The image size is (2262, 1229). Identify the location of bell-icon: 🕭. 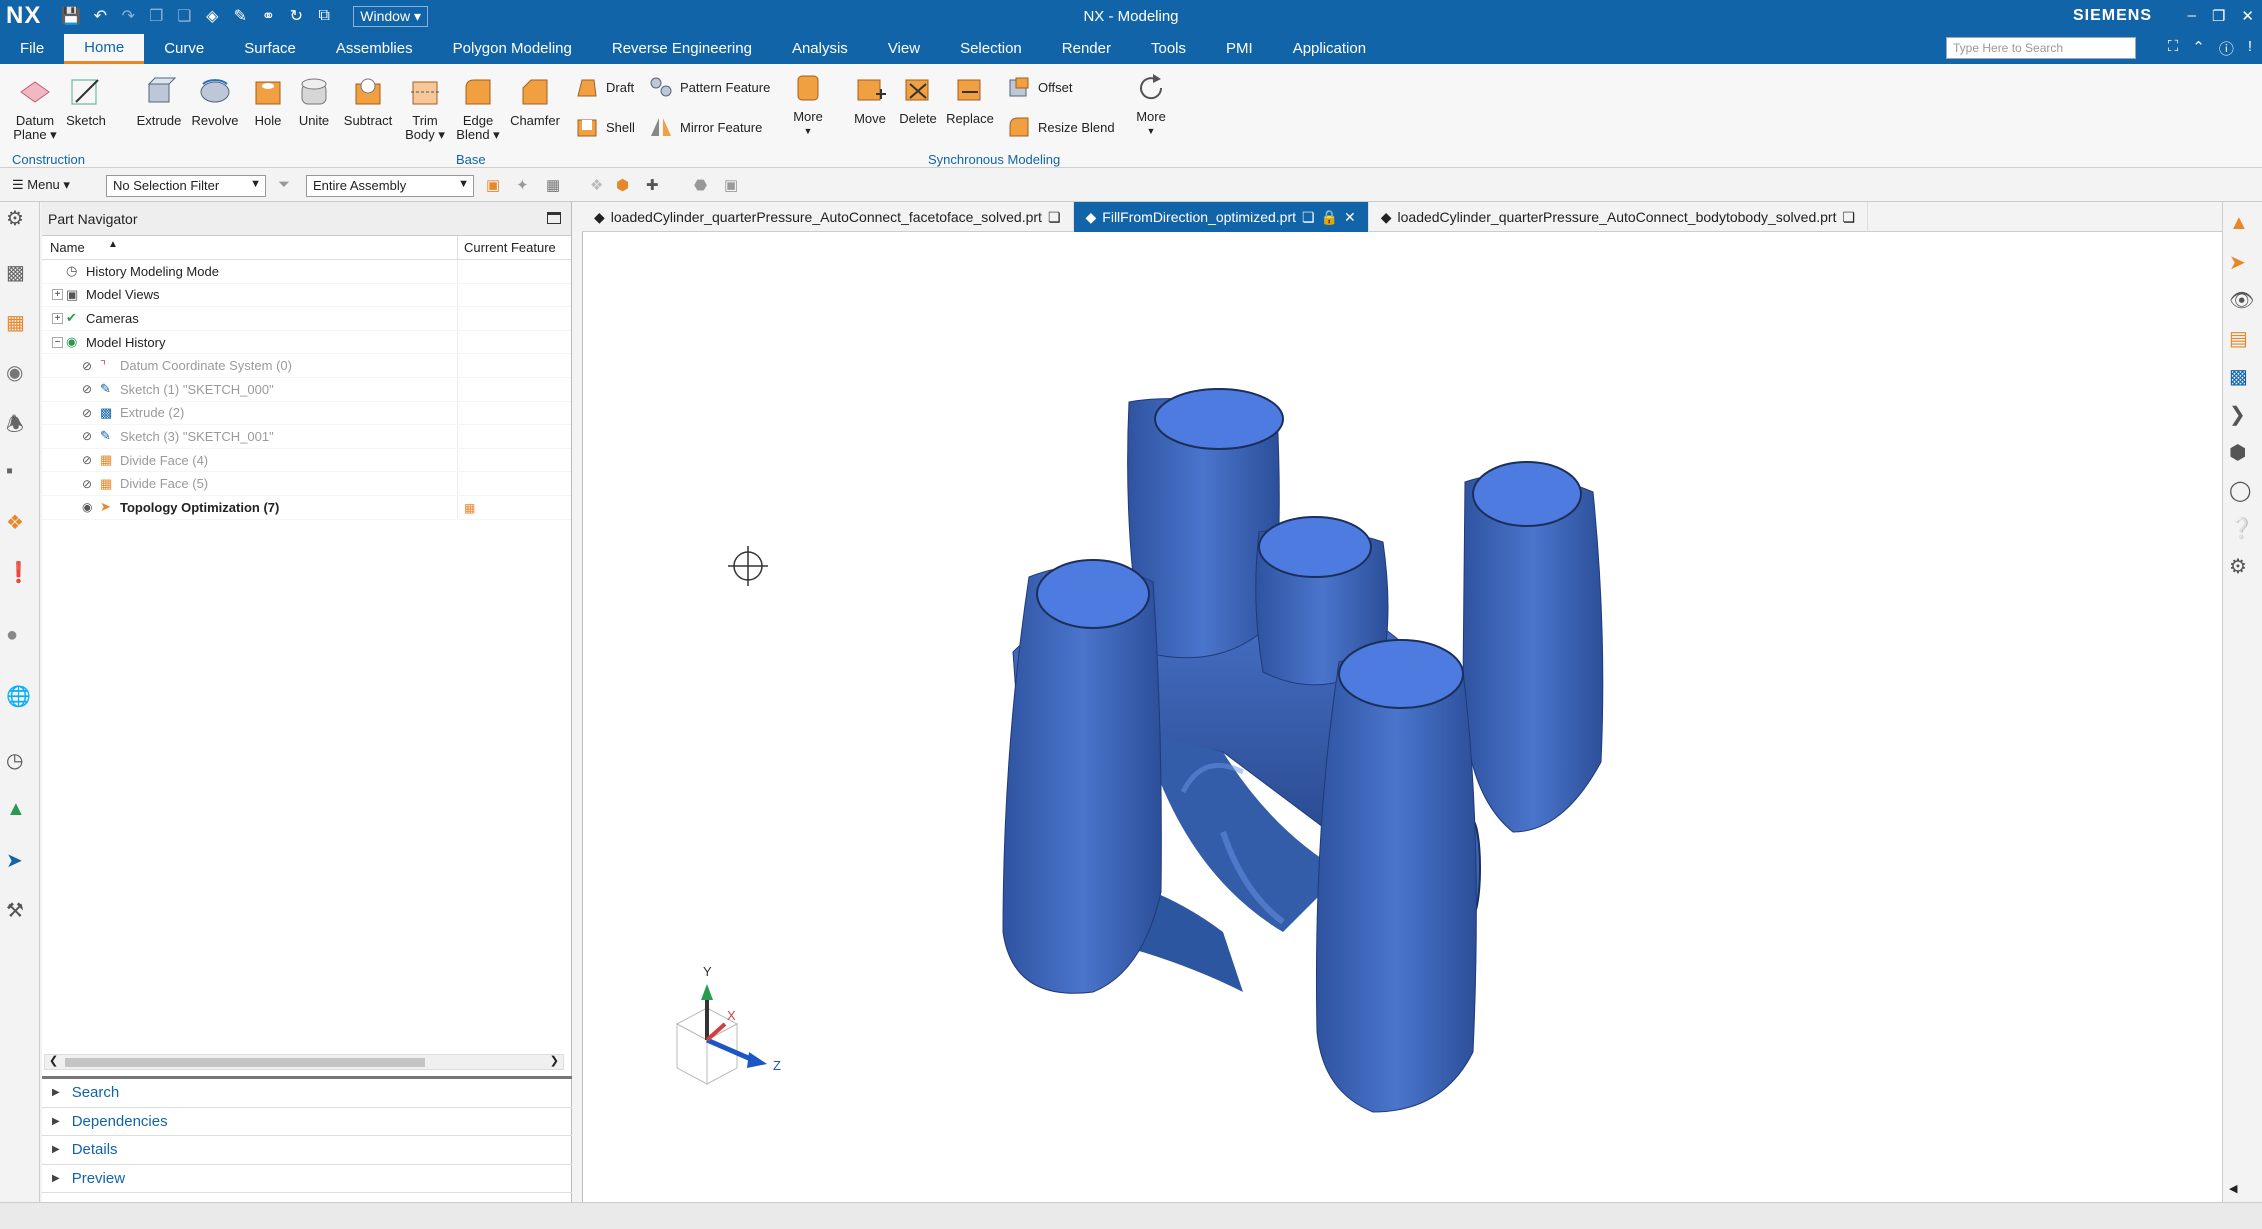
(20, 424).